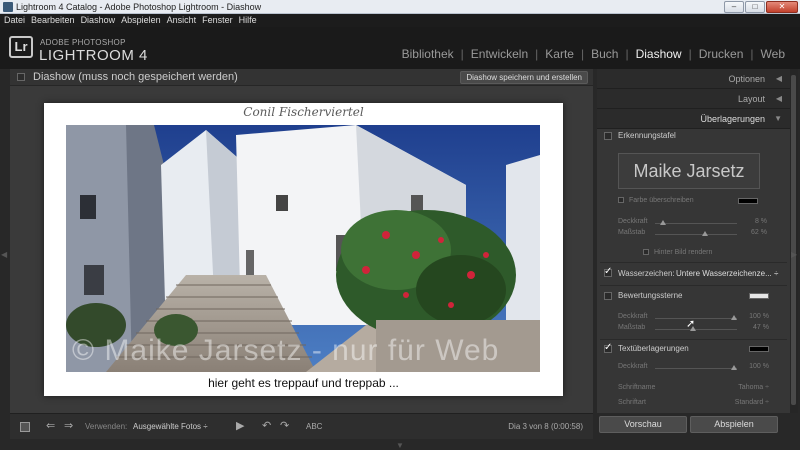 This screenshot has height=450, width=800. I want to click on identity-plate-checkbox, so click(608, 136).